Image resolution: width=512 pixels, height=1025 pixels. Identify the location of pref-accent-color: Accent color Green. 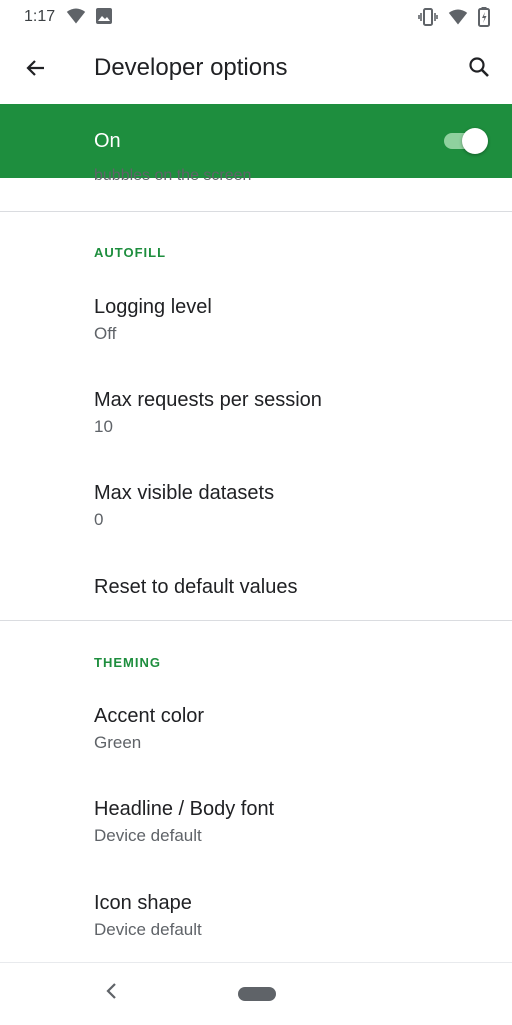
(256, 750).